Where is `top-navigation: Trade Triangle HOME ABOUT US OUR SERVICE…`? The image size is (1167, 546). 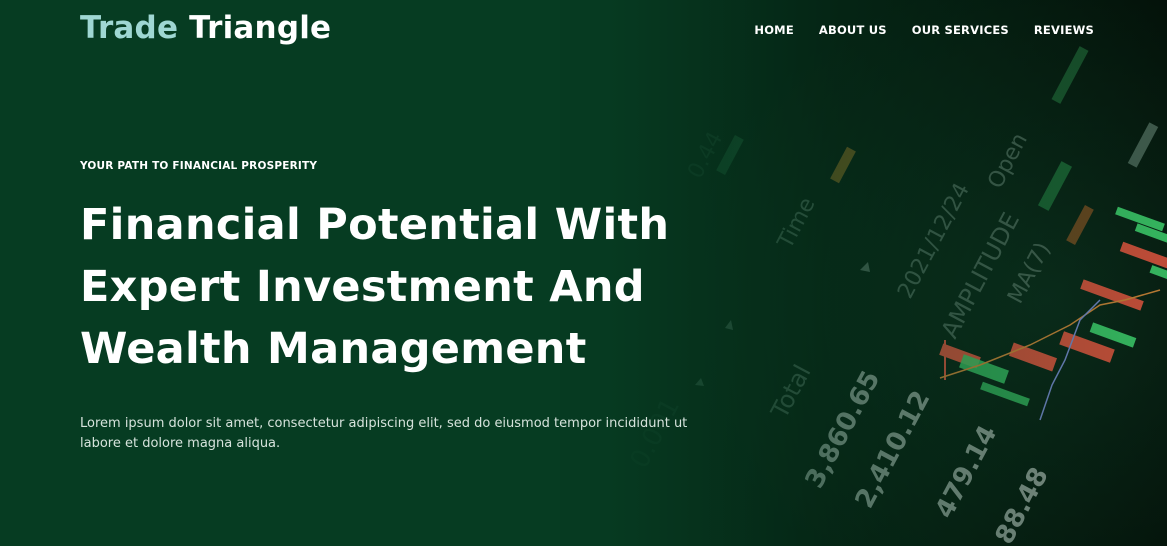 top-navigation: Trade Triangle HOME ABOUT US OUR SERVICE… is located at coordinates (583, 28).